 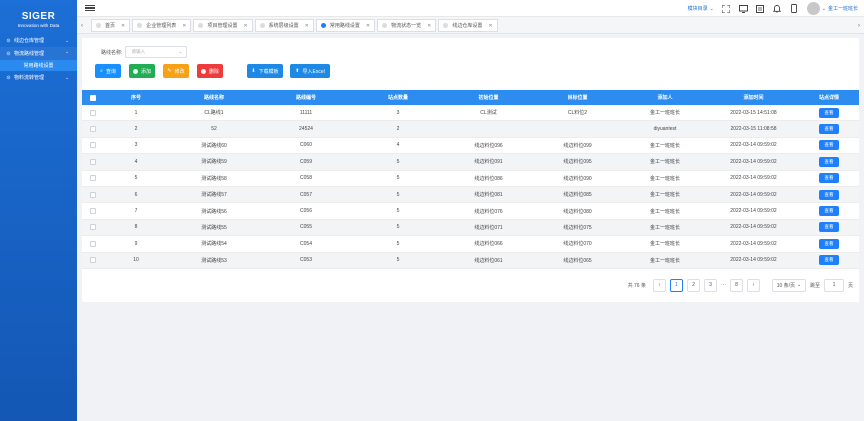 I want to click on button-label: 删除, so click(x=213, y=71).